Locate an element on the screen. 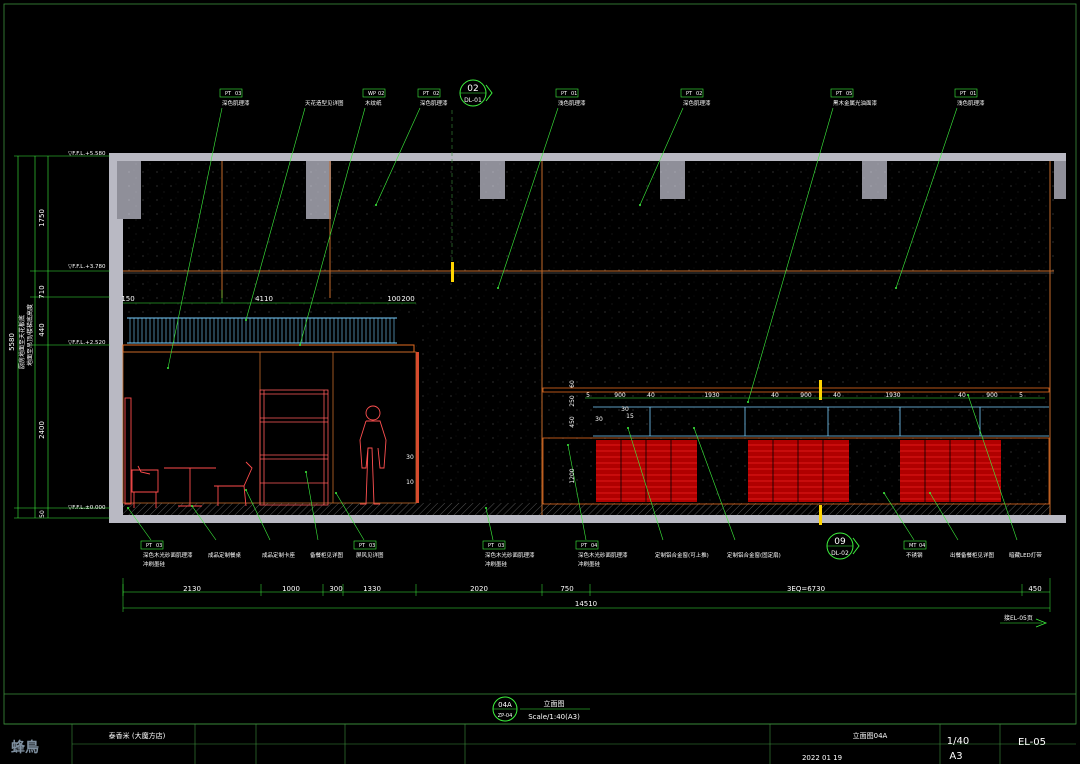 This screenshot has width=1080, height=764. callout-label: 成品定制卡座 is located at coordinates (279, 555).